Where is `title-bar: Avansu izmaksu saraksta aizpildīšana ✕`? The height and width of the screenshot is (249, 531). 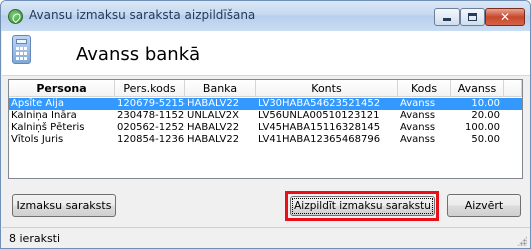
title-bar: Avansu izmaksu saraksta aizpildīšana ✕ is located at coordinates (265, 16).